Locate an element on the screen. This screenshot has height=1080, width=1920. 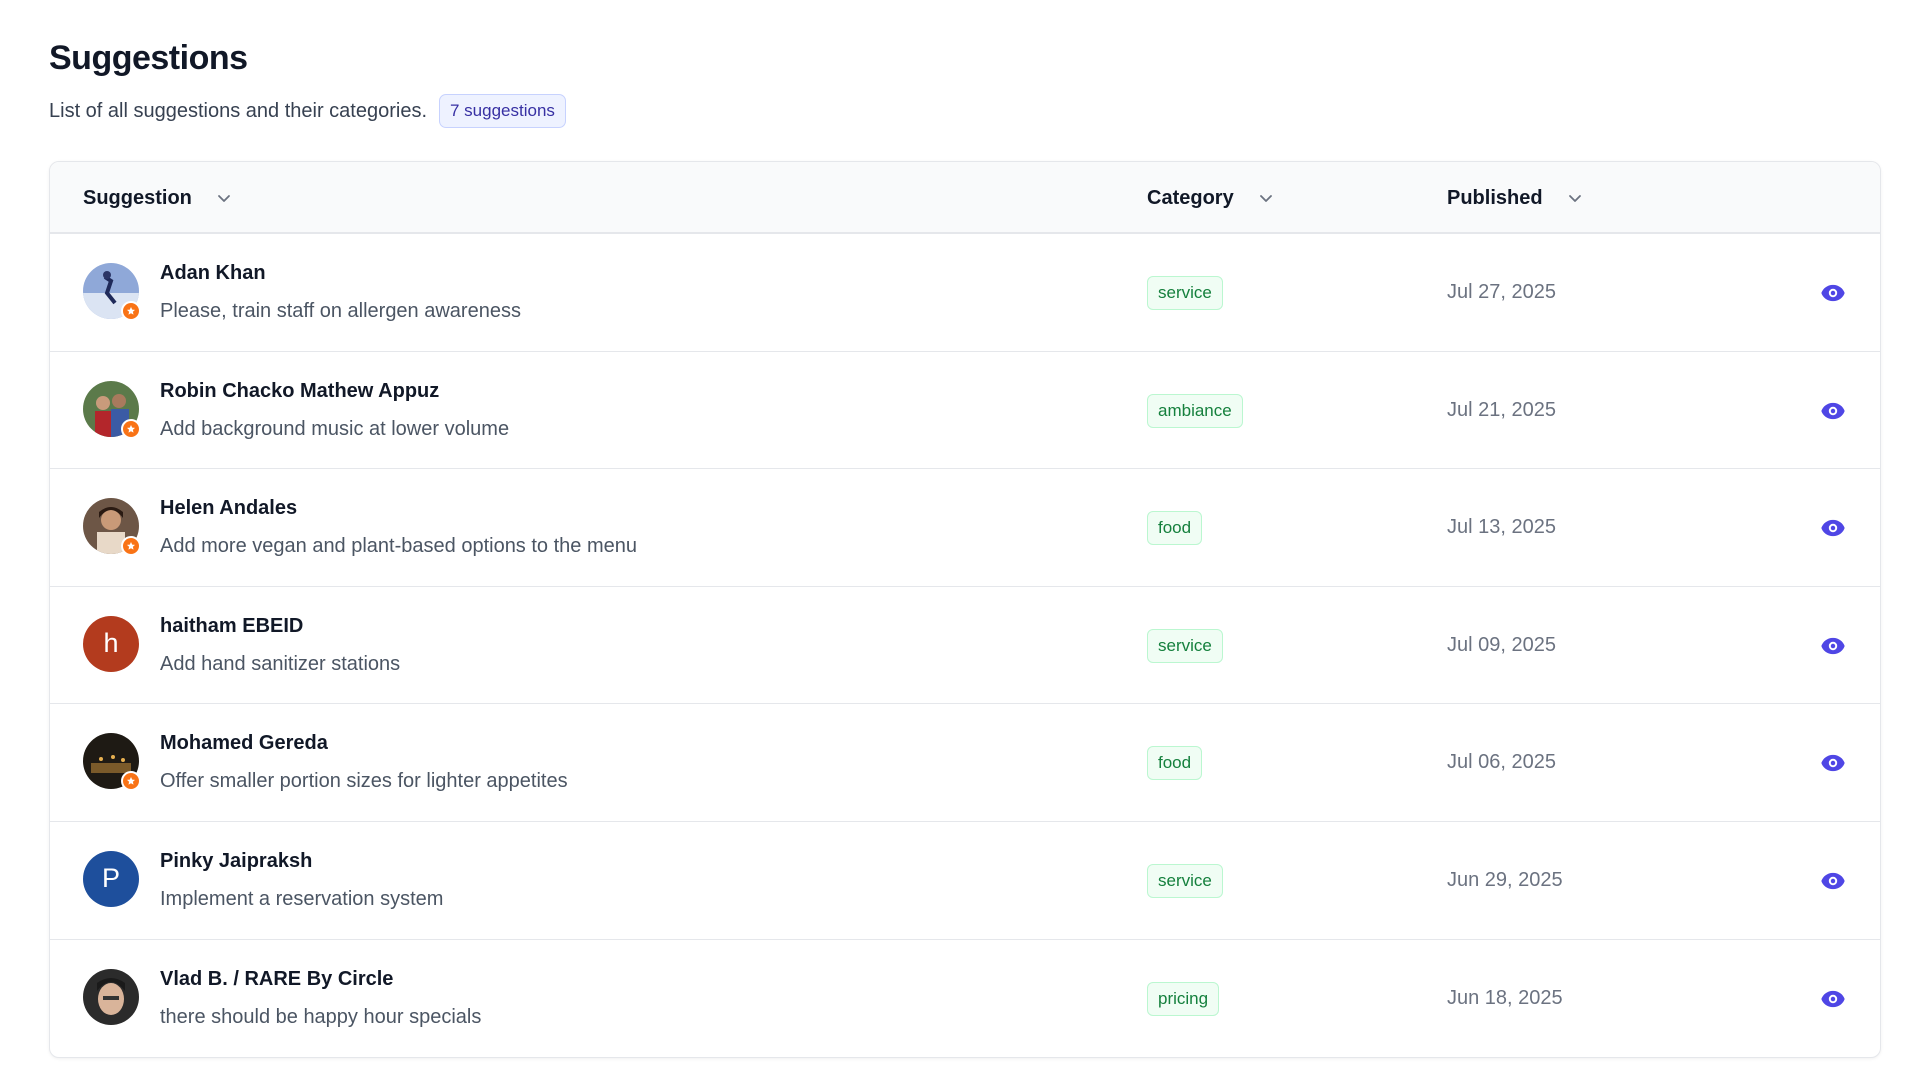
suggestion-author: Robin Chacko Mathew Appuz is located at coordinates (300, 390).